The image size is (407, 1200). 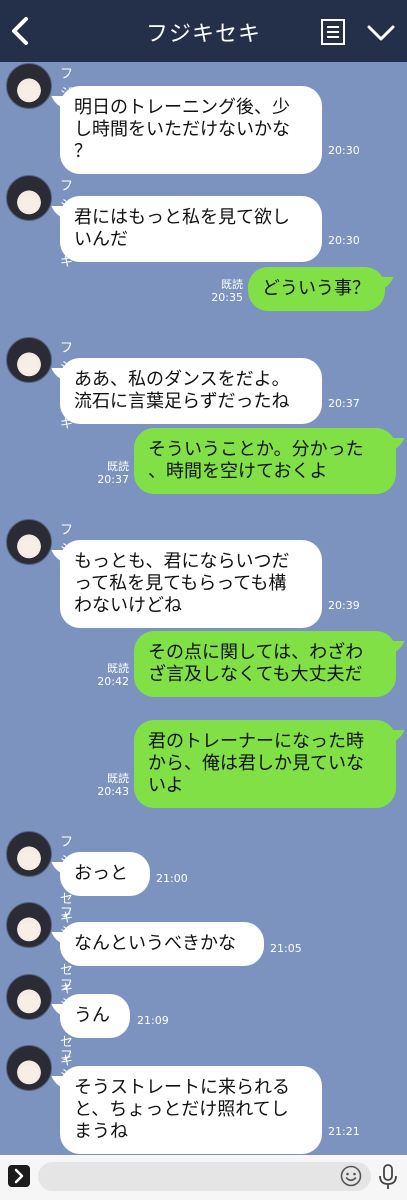 I want to click on message-bubble: もっとも、君にならいつだ って私を見てもらっても構 わないけどね, so click(x=191, y=584).